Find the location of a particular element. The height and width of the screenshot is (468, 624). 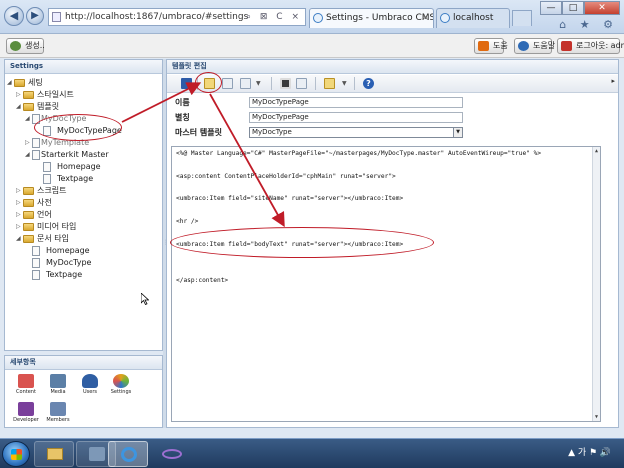

taskbar-explorer is located at coordinates (54, 454).